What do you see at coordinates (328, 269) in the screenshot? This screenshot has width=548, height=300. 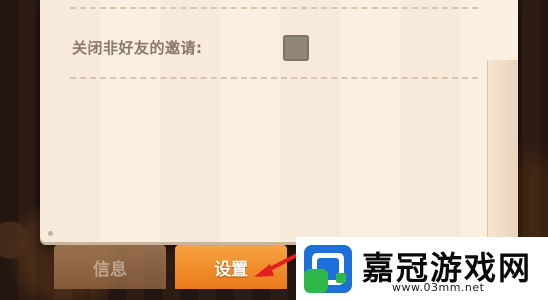 I see `logo-mark-icon` at bounding box center [328, 269].